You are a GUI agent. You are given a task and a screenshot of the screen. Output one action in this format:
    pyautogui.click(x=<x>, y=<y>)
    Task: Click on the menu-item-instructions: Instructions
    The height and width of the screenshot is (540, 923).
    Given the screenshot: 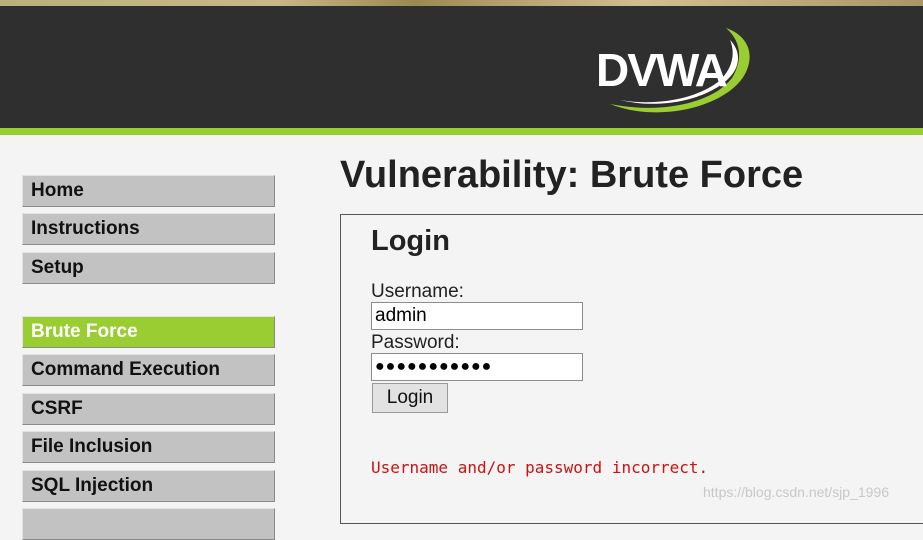 What is the action you would take?
    pyautogui.click(x=148, y=229)
    